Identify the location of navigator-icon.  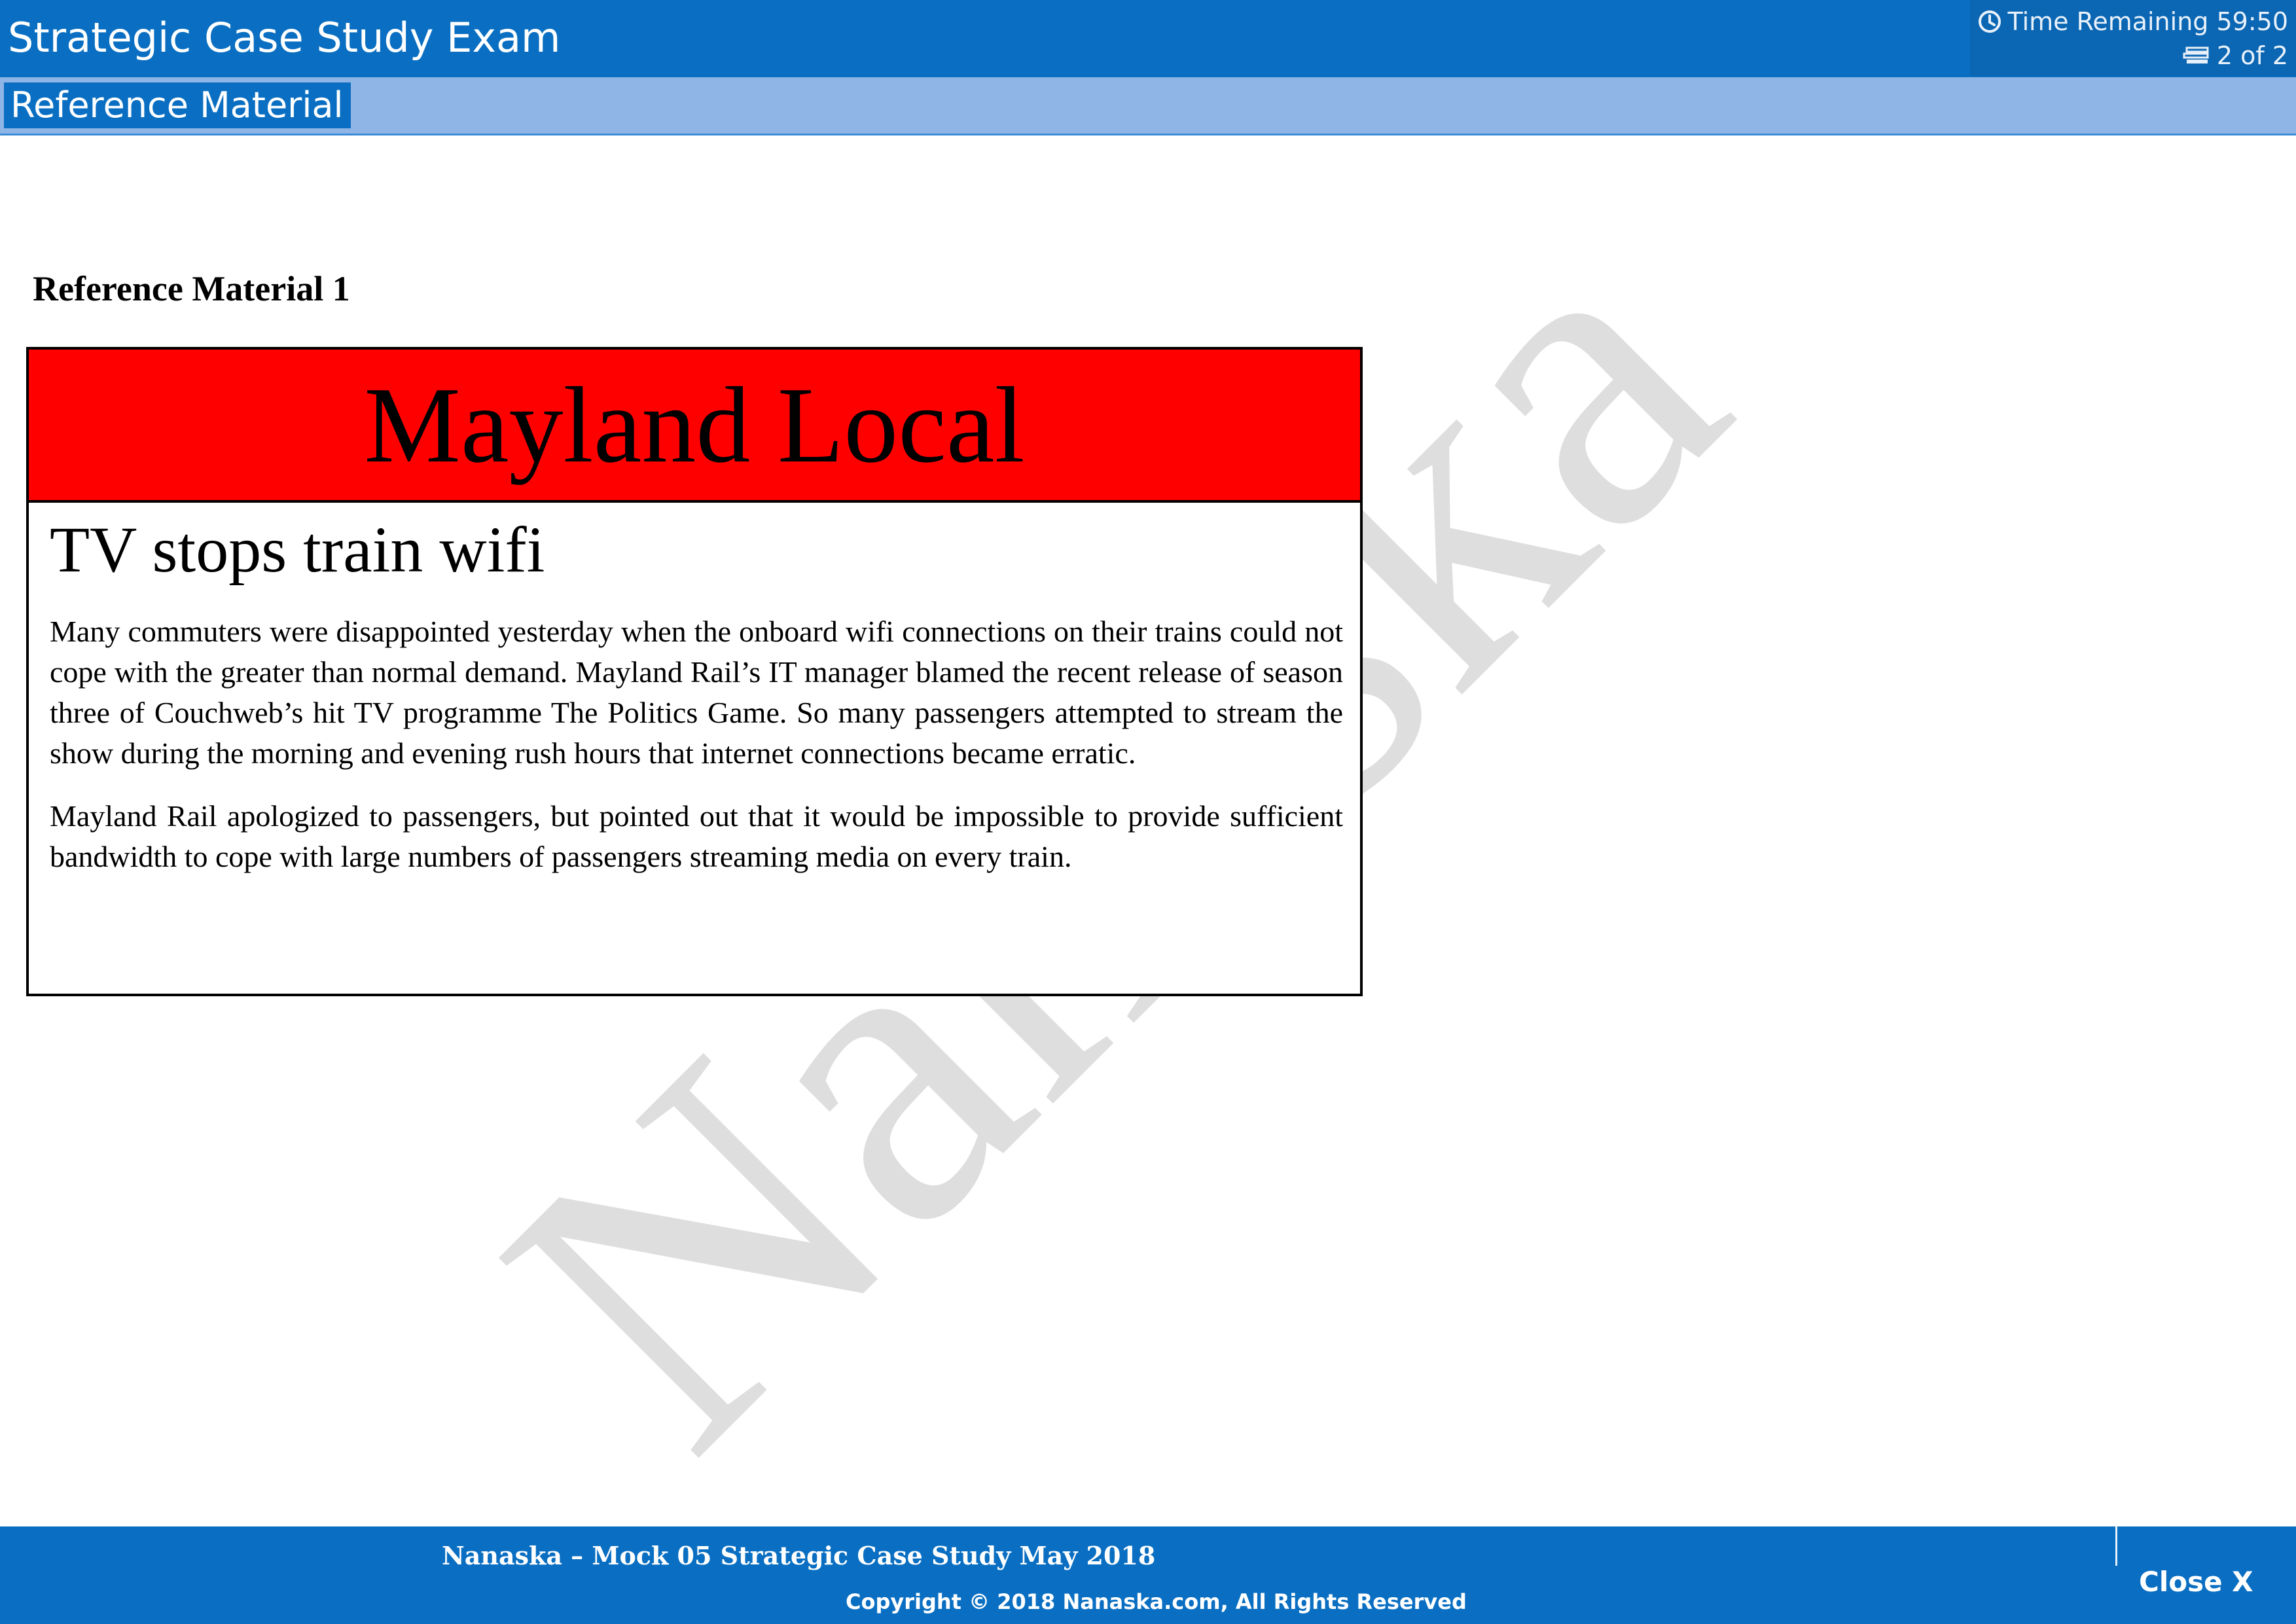
(2195, 55).